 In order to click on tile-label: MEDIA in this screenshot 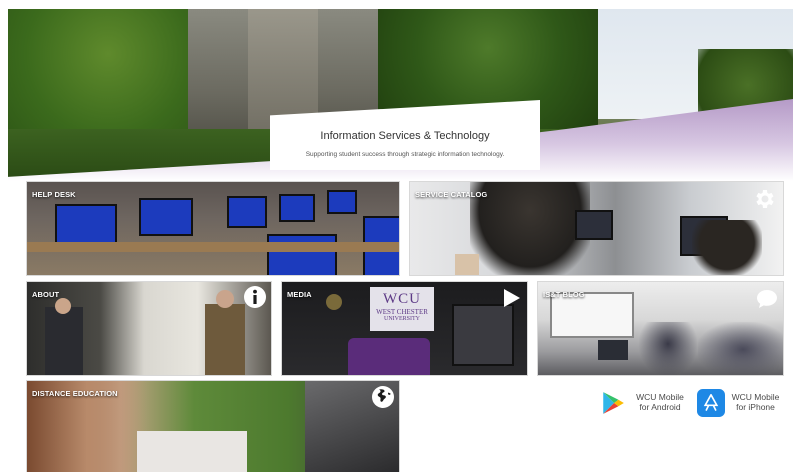, I will do `click(299, 294)`.